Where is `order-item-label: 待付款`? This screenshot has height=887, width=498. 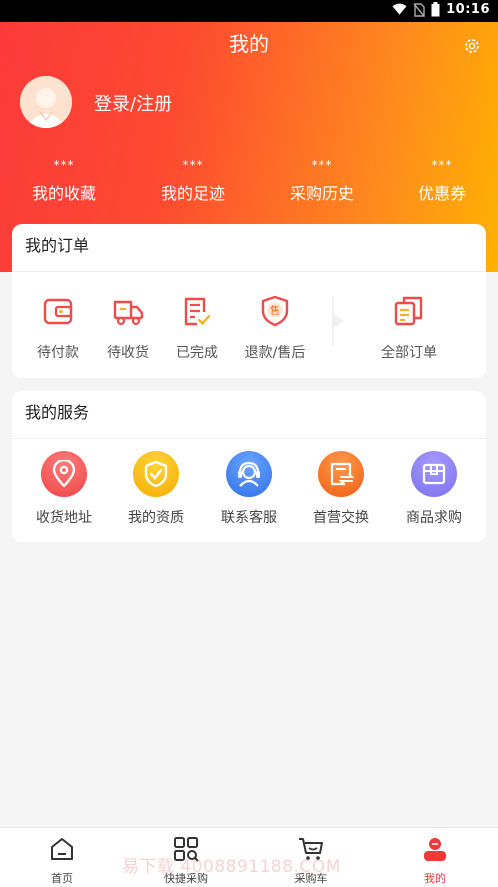 order-item-label: 待付款 is located at coordinates (58, 353).